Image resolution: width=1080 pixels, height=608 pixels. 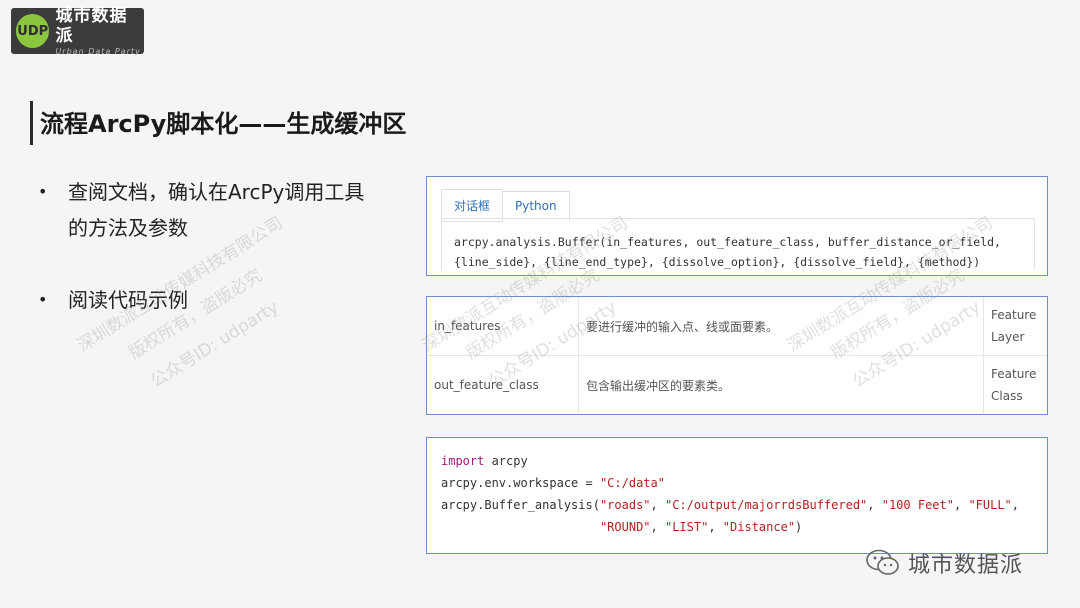 I want to click on bullet-item-docs: • 查阅文档，确认在ArcPy调用工具 的方法及参数, so click(x=201, y=210).